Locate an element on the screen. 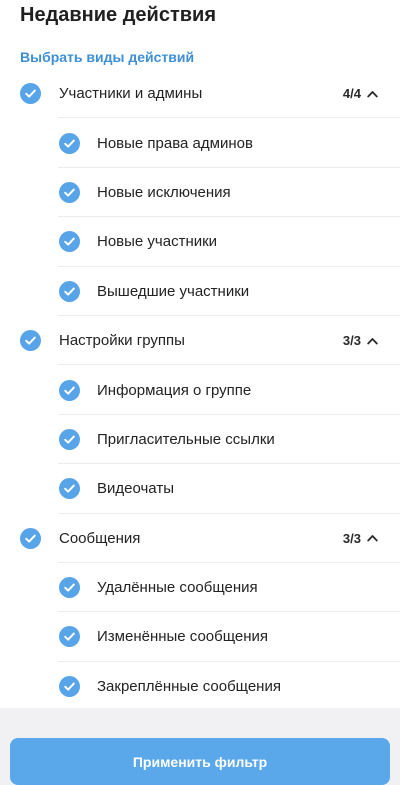  item-label: Новые права админов is located at coordinates (175, 143).